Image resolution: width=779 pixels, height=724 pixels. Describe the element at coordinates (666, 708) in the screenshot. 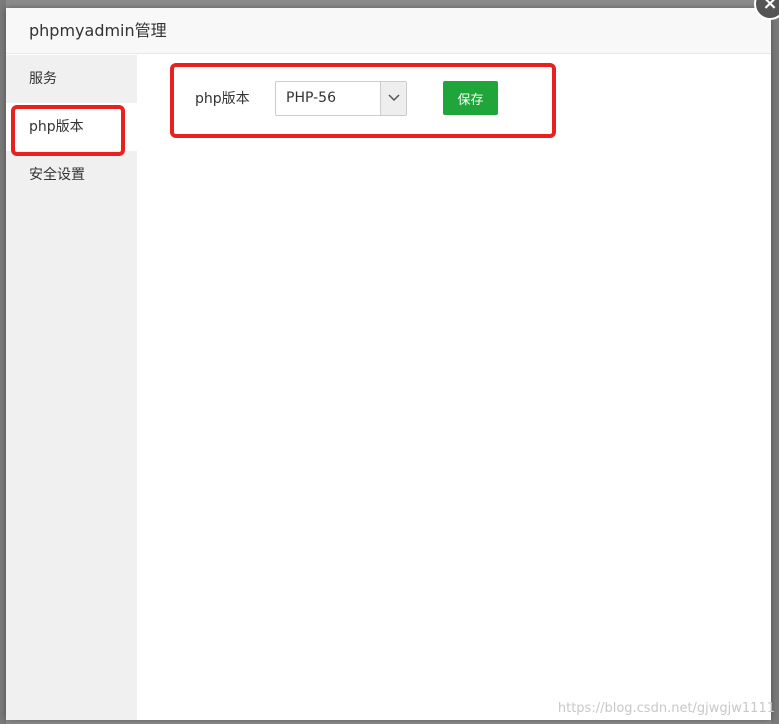

I see `watermark: https://blog.csdn.net/gjwgjw1111` at that location.